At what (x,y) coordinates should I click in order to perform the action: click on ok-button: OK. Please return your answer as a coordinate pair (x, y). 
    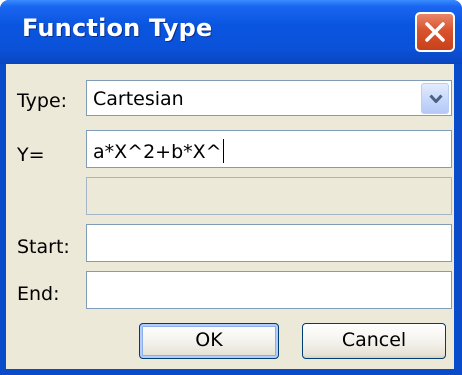
    Looking at the image, I should click on (209, 341).